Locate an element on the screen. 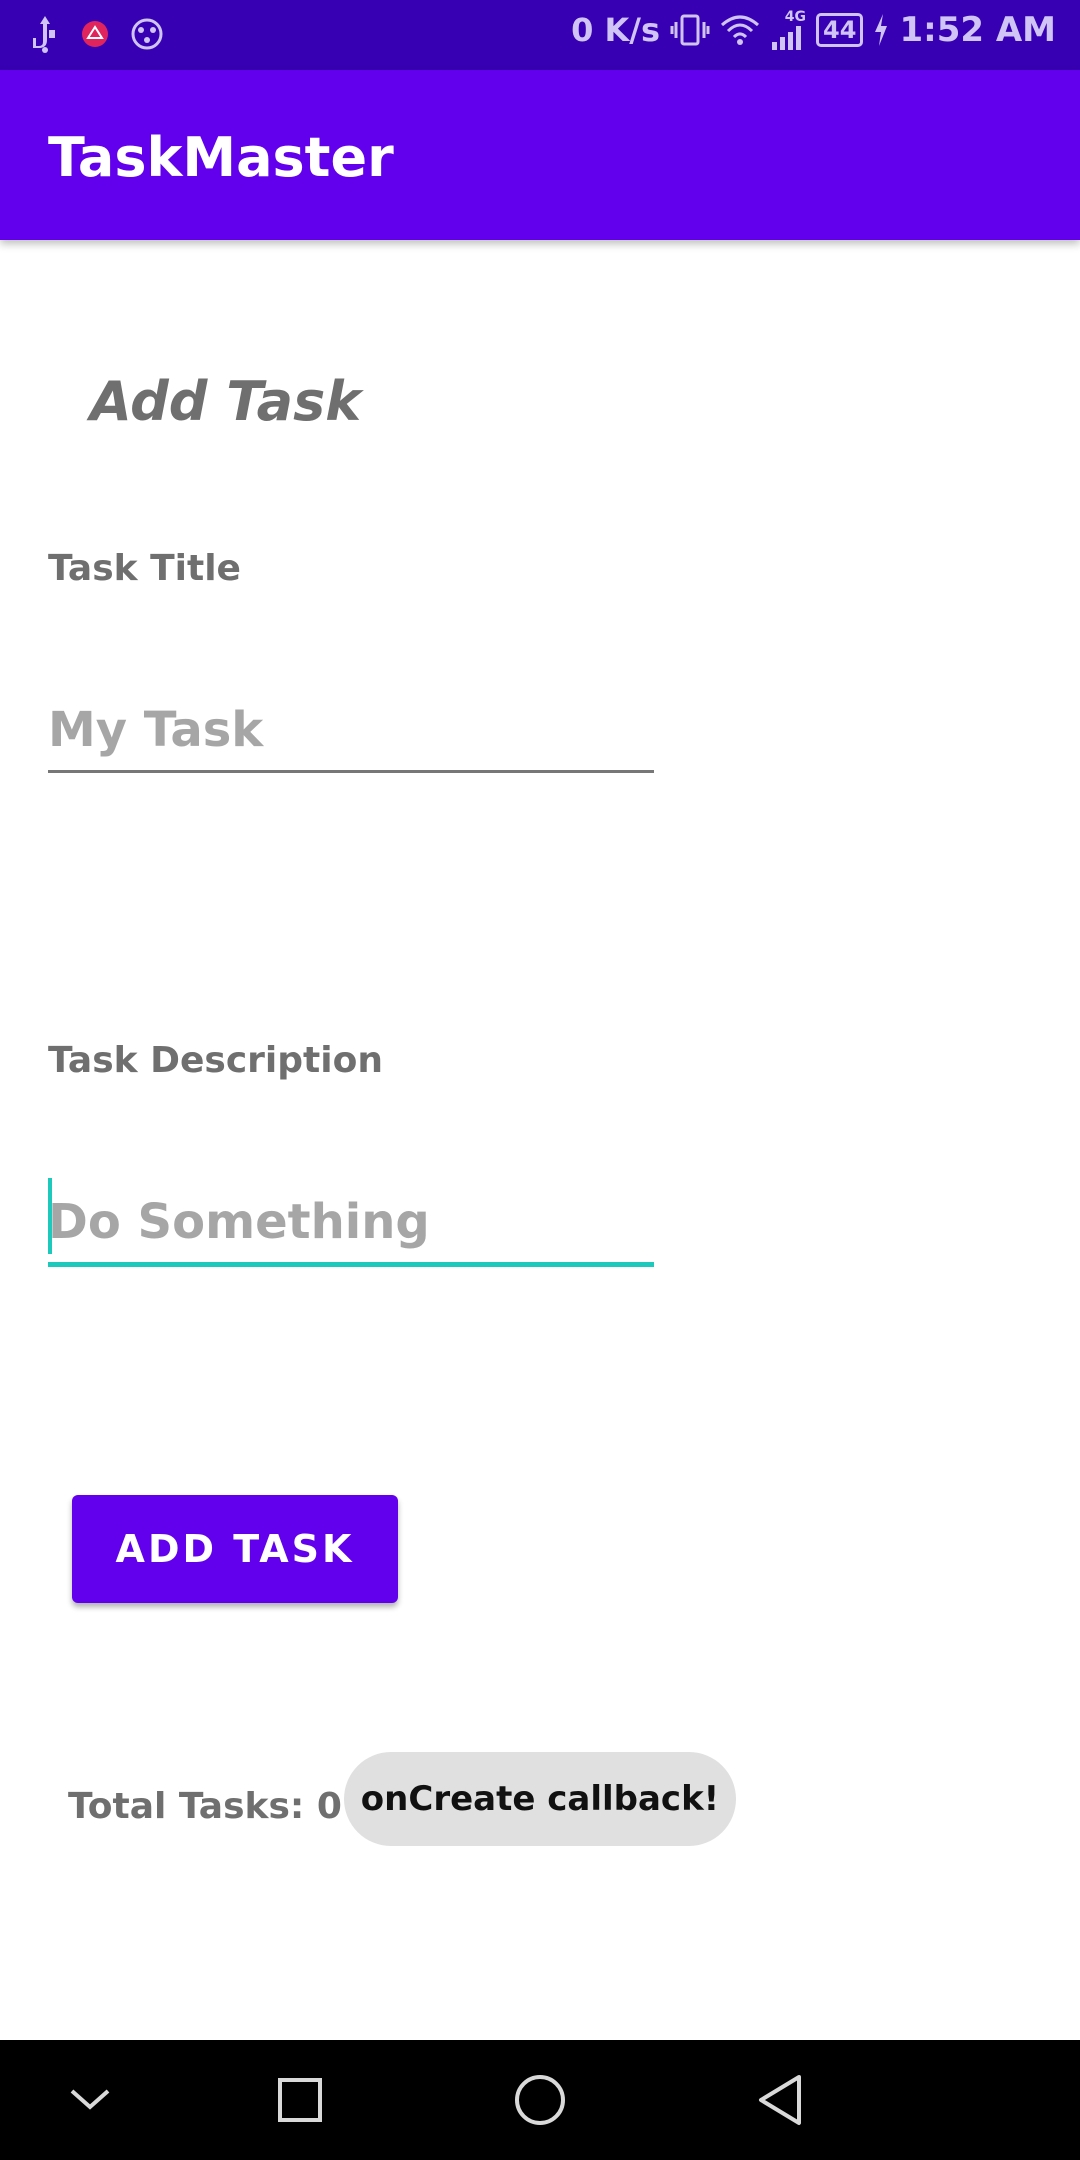 The width and height of the screenshot is (1080, 2160). home-icon is located at coordinates (540, 2100).